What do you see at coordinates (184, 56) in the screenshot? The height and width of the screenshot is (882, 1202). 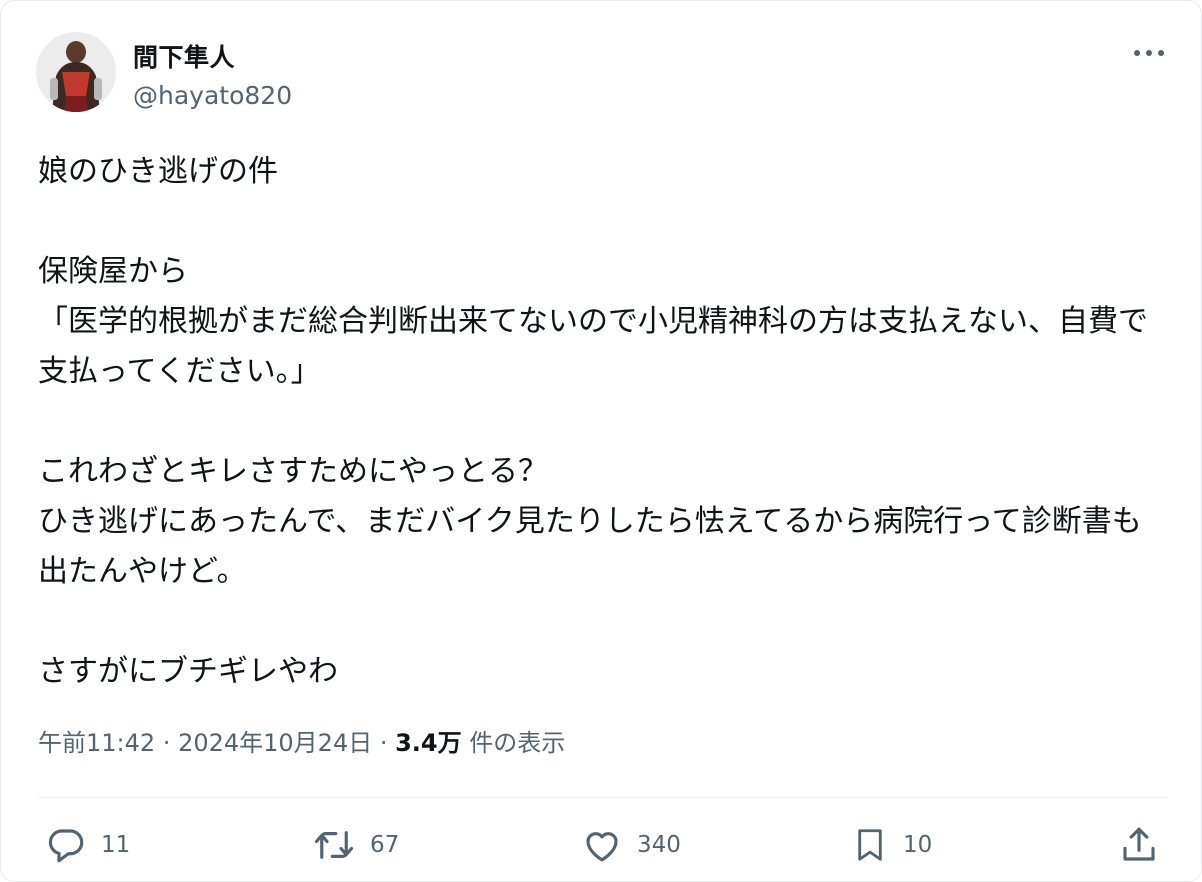 I see `author-name: 間下隼人` at bounding box center [184, 56].